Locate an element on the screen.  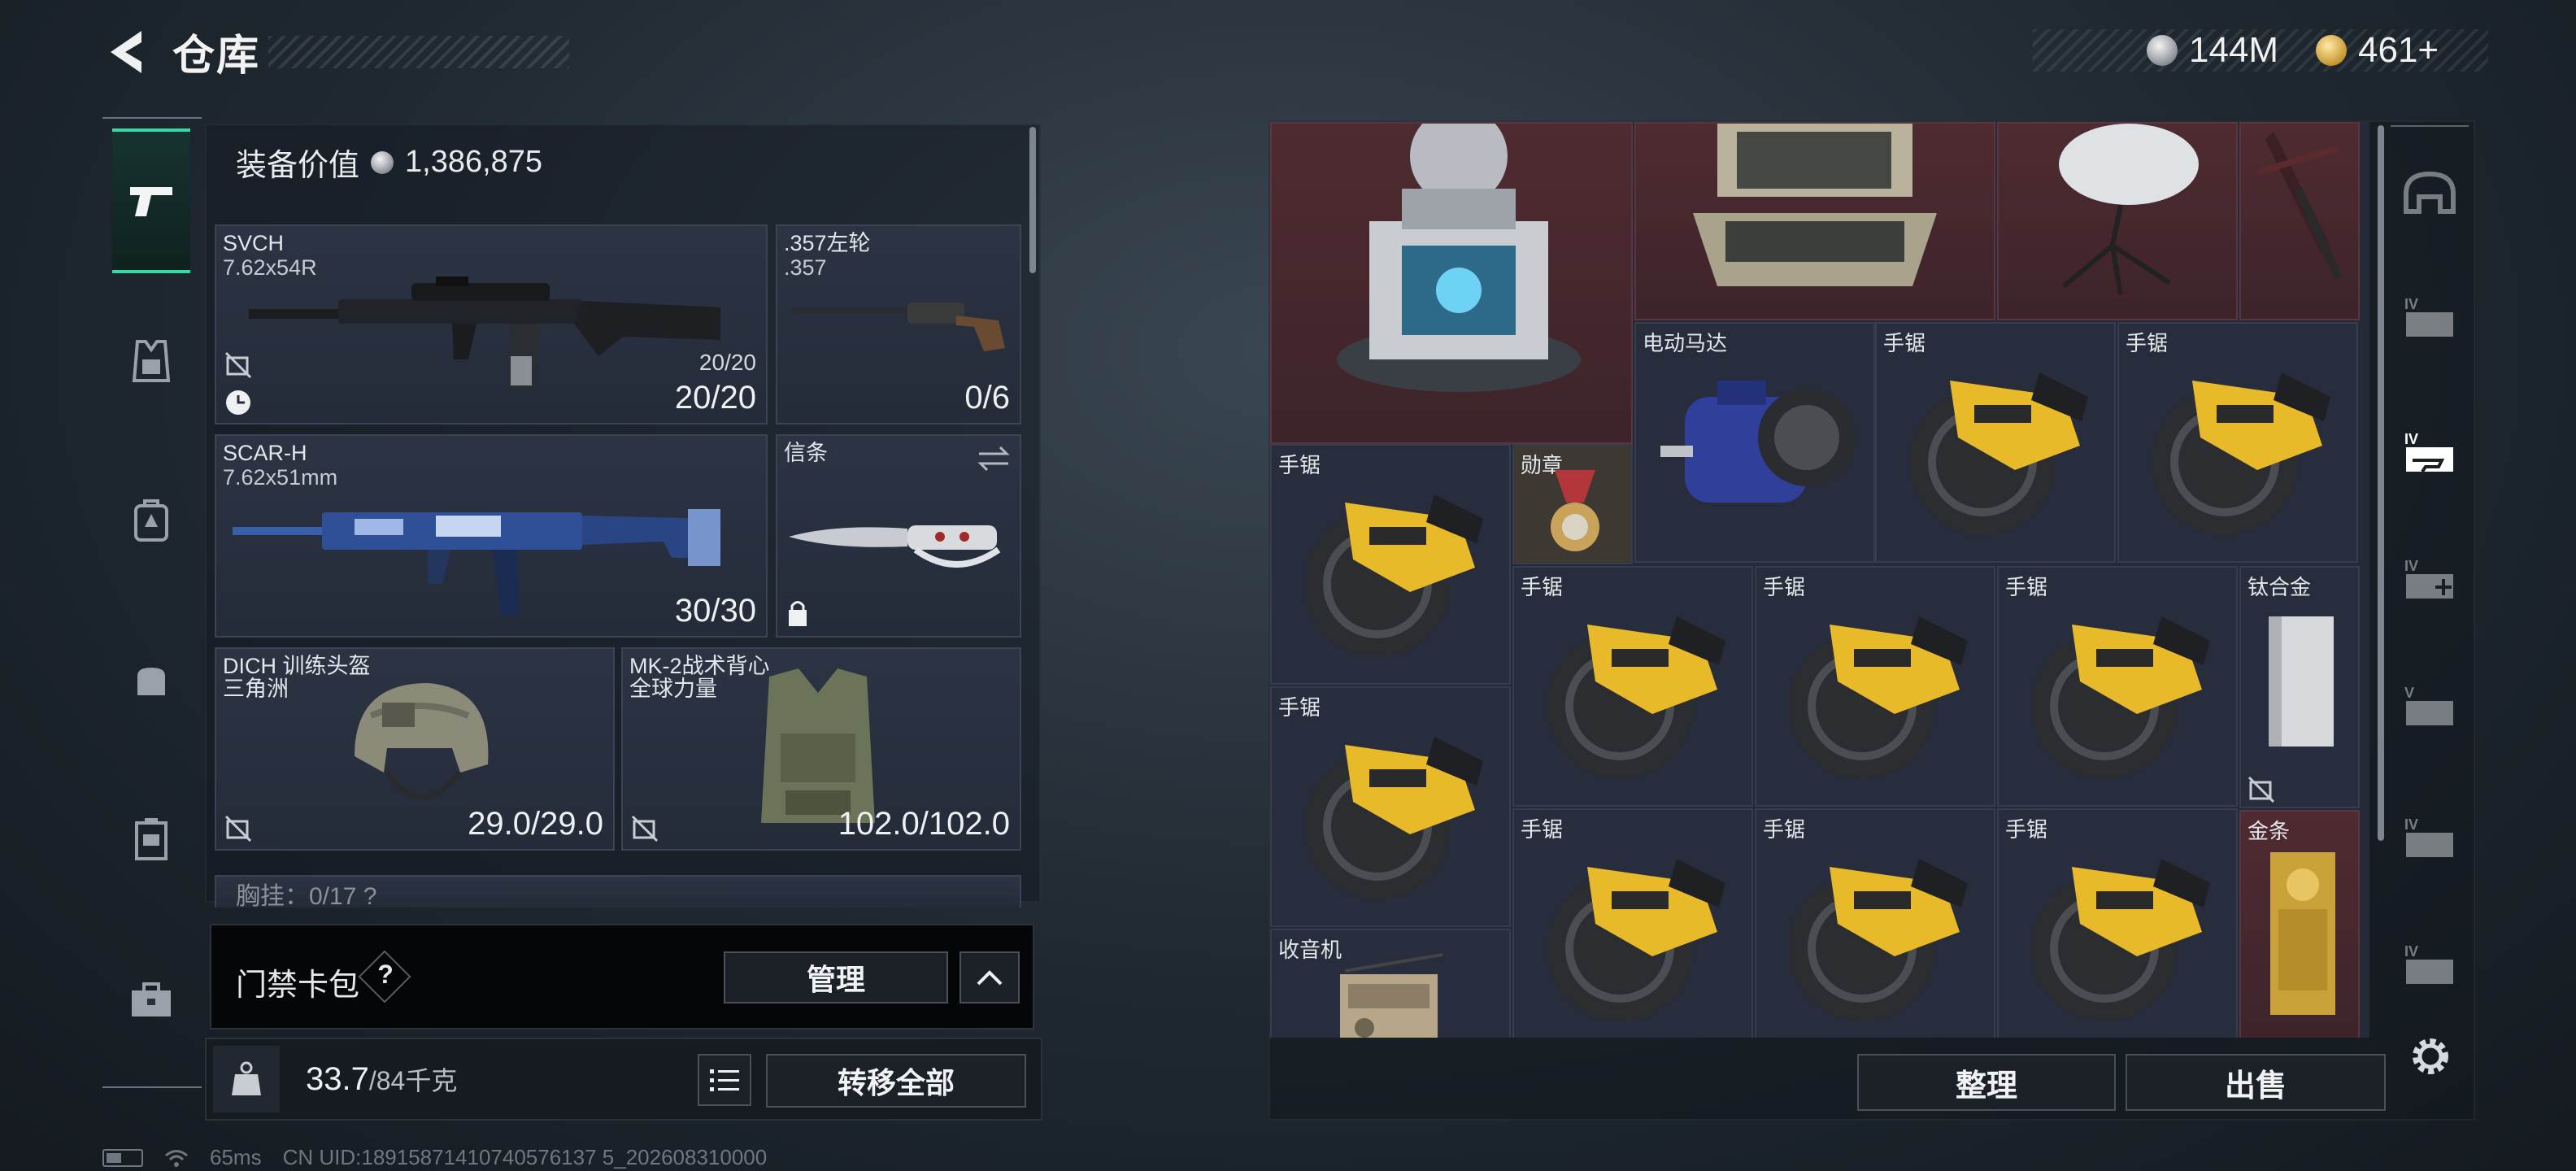
silver-coin-icon is located at coordinates (2162, 50).